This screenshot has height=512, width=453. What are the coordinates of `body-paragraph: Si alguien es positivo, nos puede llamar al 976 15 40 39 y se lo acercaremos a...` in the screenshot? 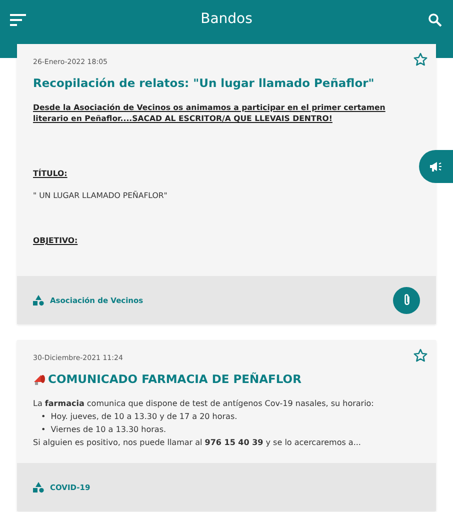 It's located at (197, 443).